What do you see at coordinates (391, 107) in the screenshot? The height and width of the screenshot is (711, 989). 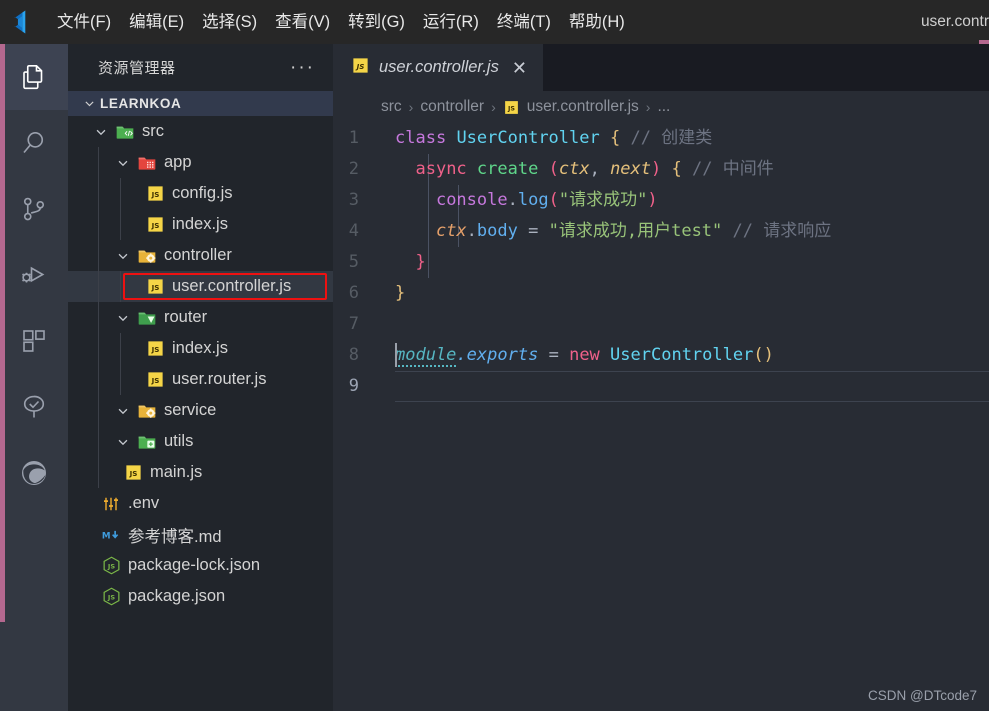 I see `breadcrumb-item-src: src` at bounding box center [391, 107].